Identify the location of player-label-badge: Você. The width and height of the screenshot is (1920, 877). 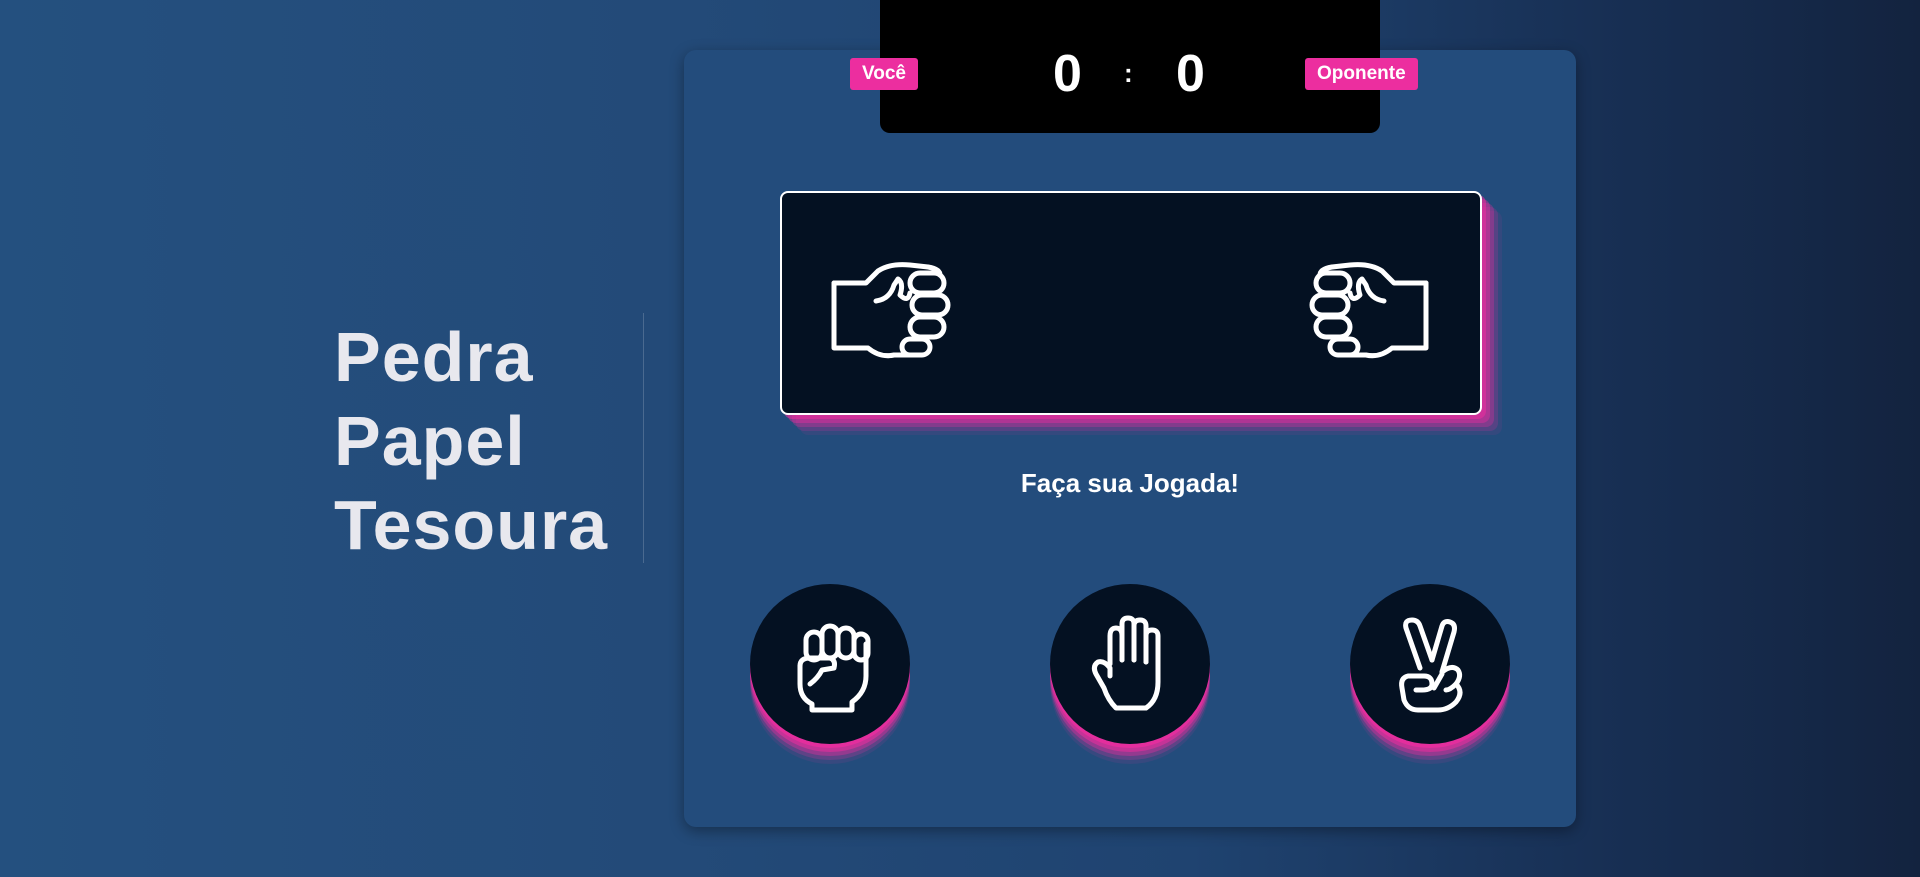
(884, 74).